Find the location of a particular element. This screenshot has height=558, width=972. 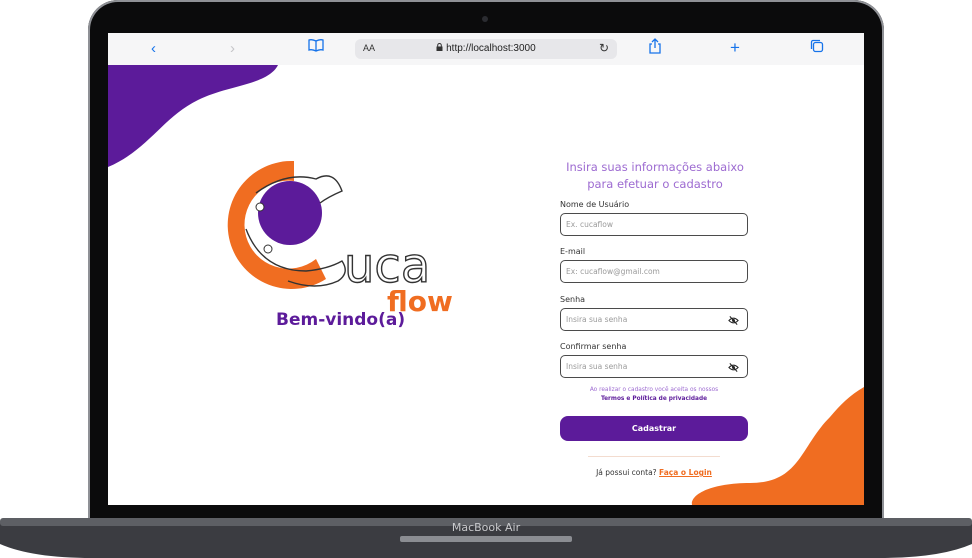

register-button: Cadastrar is located at coordinates (654, 428).